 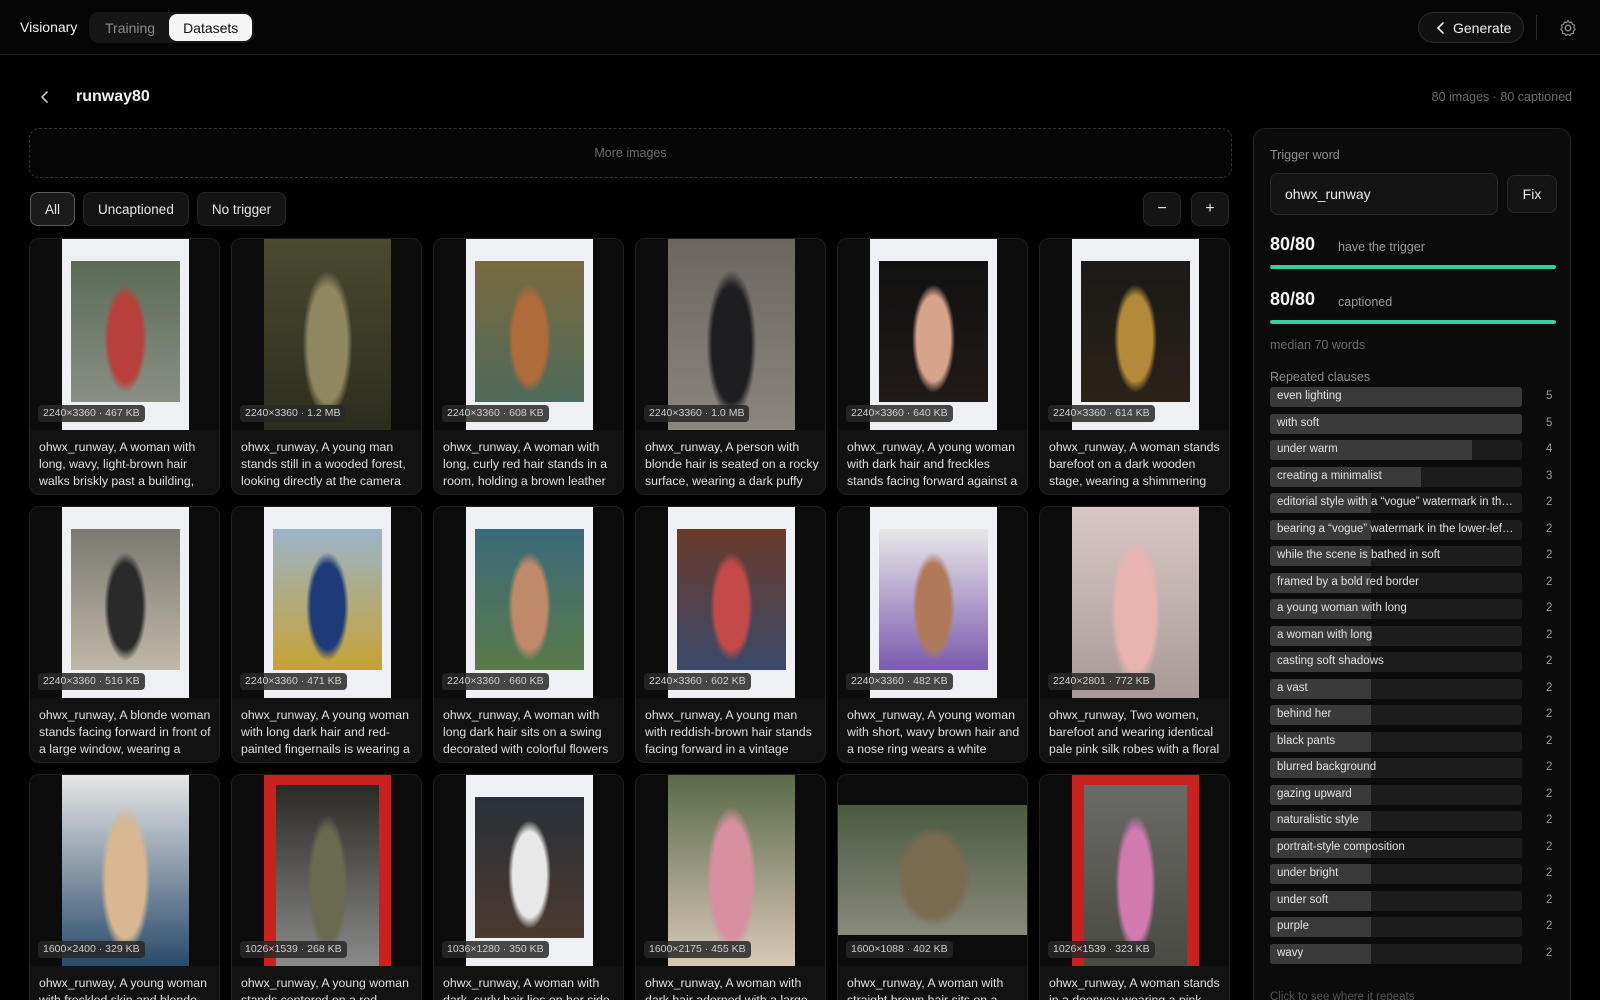 What do you see at coordinates (1415, 635) in the screenshot?
I see `clause-row: a woman with long 2` at bounding box center [1415, 635].